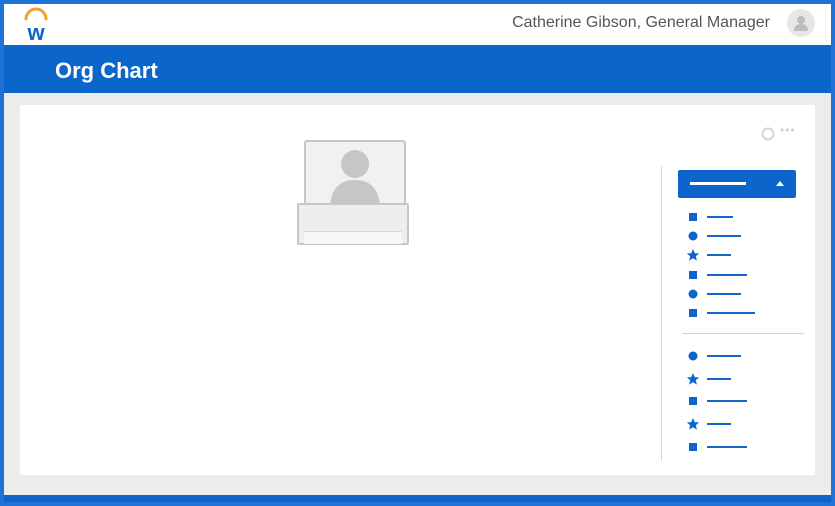  I want to click on top-bar: w Catherine Gibson, General Manager, so click(417, 24).